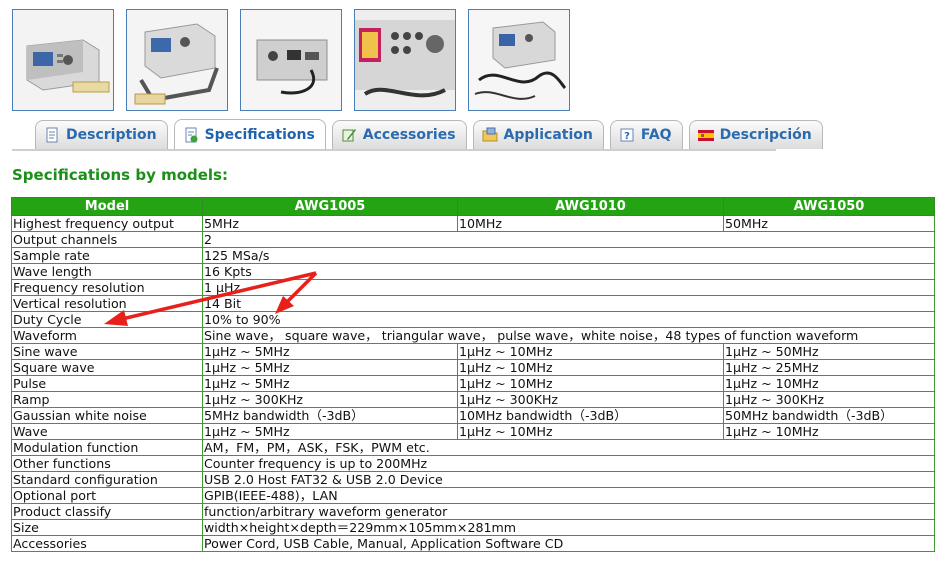 This screenshot has width=942, height=575. What do you see at coordinates (590, 223) in the screenshot?
I see `table-cell: 10MHz` at bounding box center [590, 223].